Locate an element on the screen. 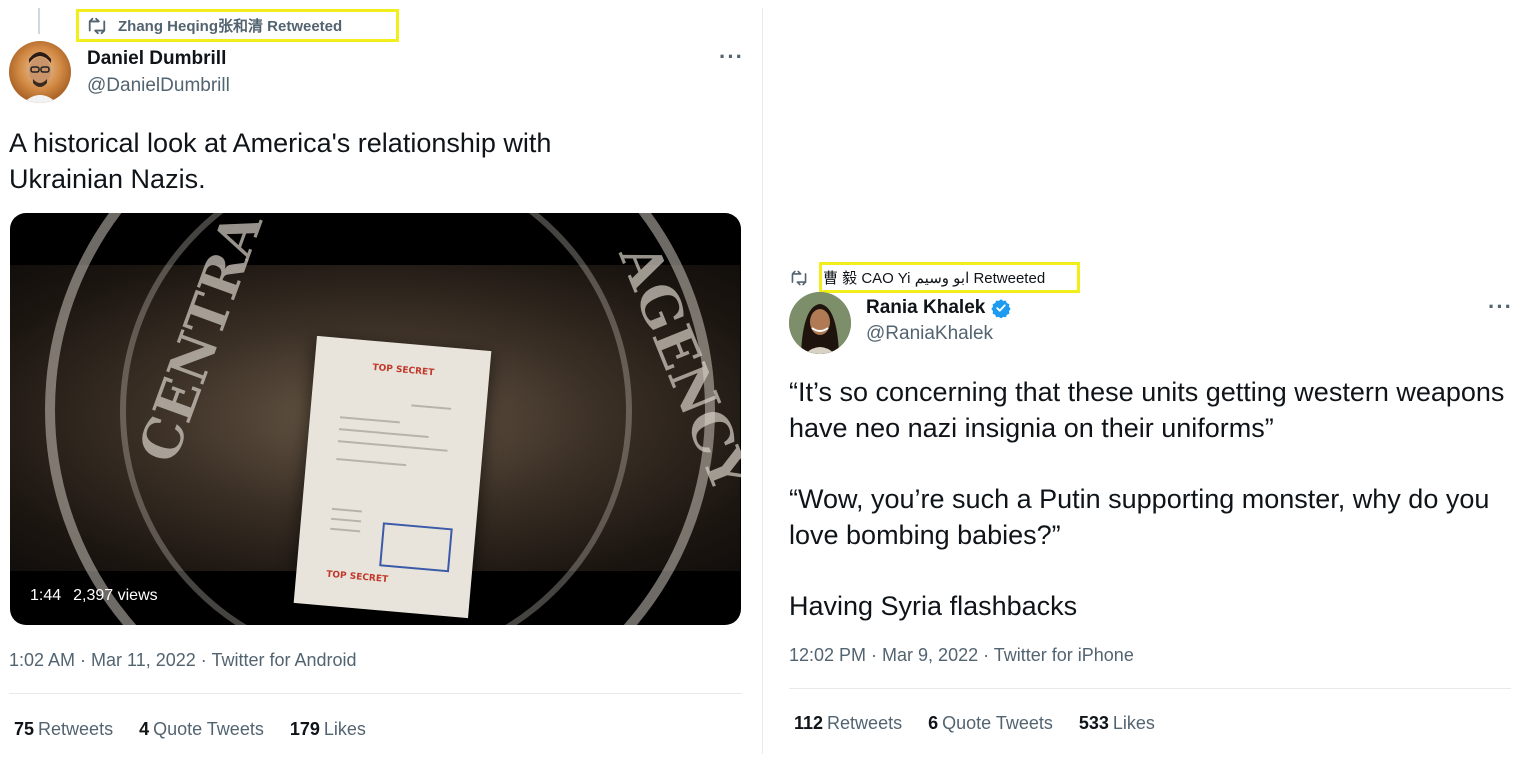 This screenshot has width=1536, height=758. tweet-stats: 75 Retweets 4 Quote Tweets 179 Likes is located at coordinates (190, 729).